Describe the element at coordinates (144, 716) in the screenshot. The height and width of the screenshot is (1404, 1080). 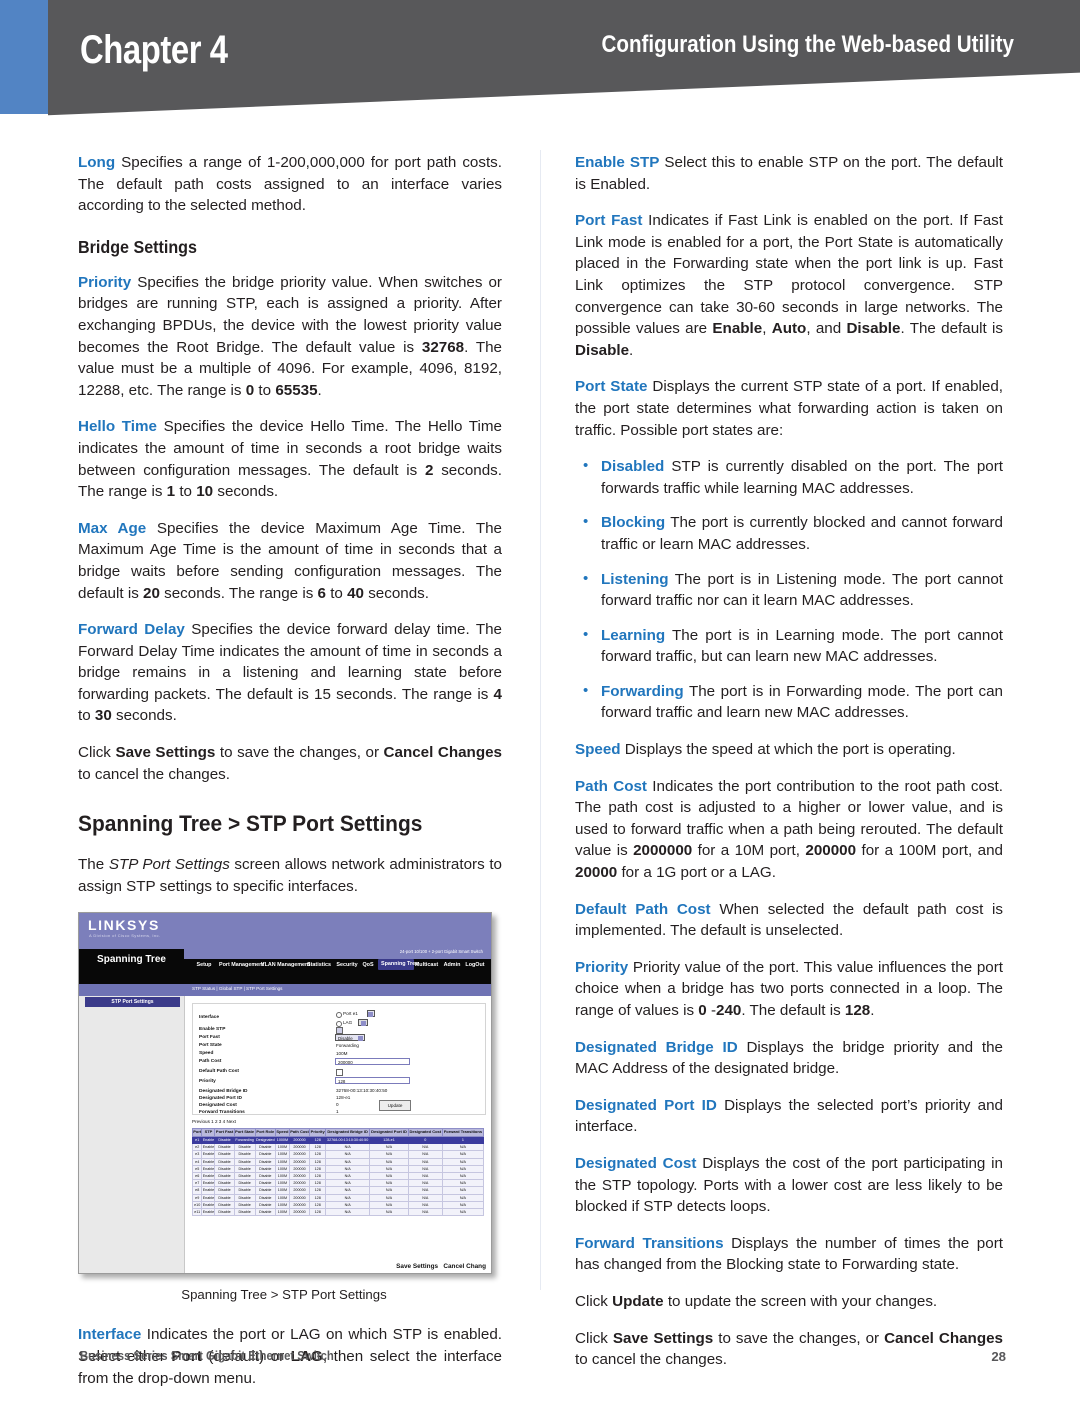
I see `text-fwddelay-3: seconds.` at that location.